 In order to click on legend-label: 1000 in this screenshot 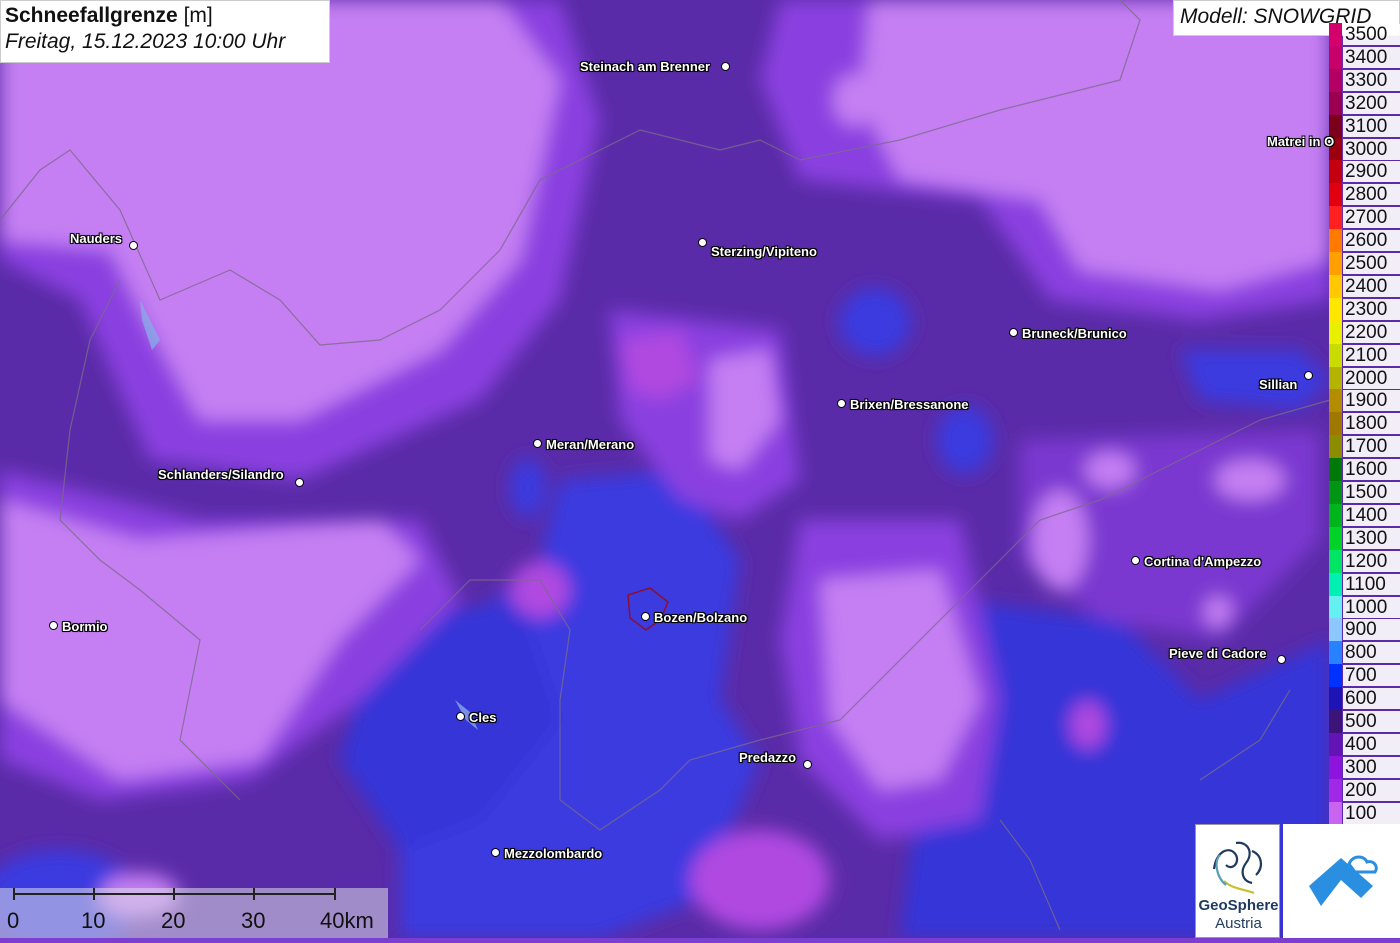, I will do `click(1371, 607)`.